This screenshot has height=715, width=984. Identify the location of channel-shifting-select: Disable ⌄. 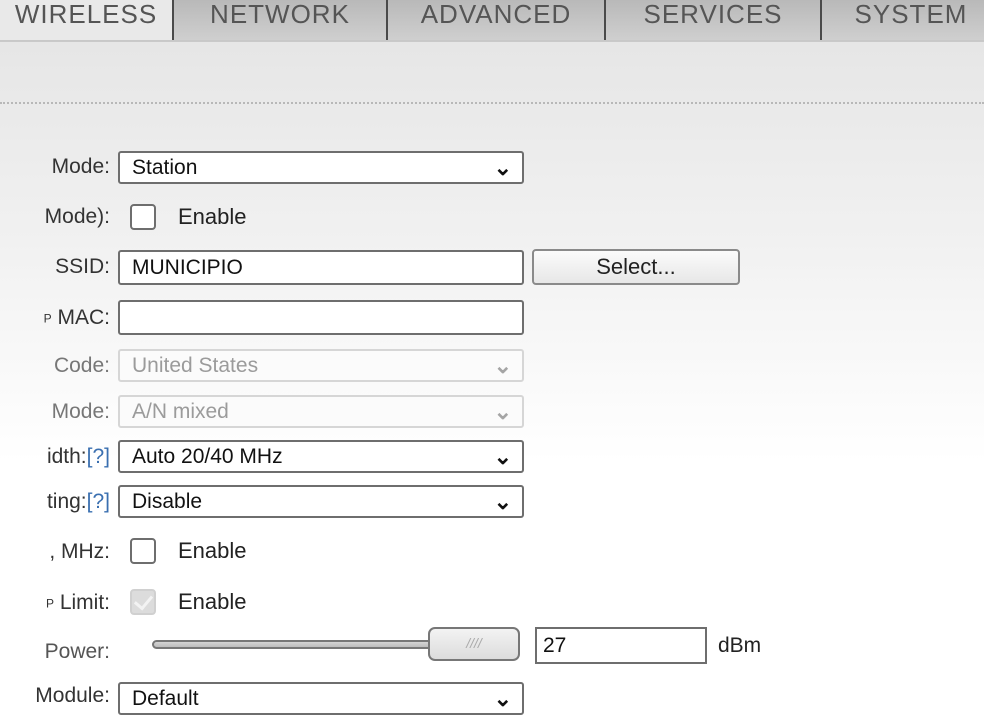
(321, 501).